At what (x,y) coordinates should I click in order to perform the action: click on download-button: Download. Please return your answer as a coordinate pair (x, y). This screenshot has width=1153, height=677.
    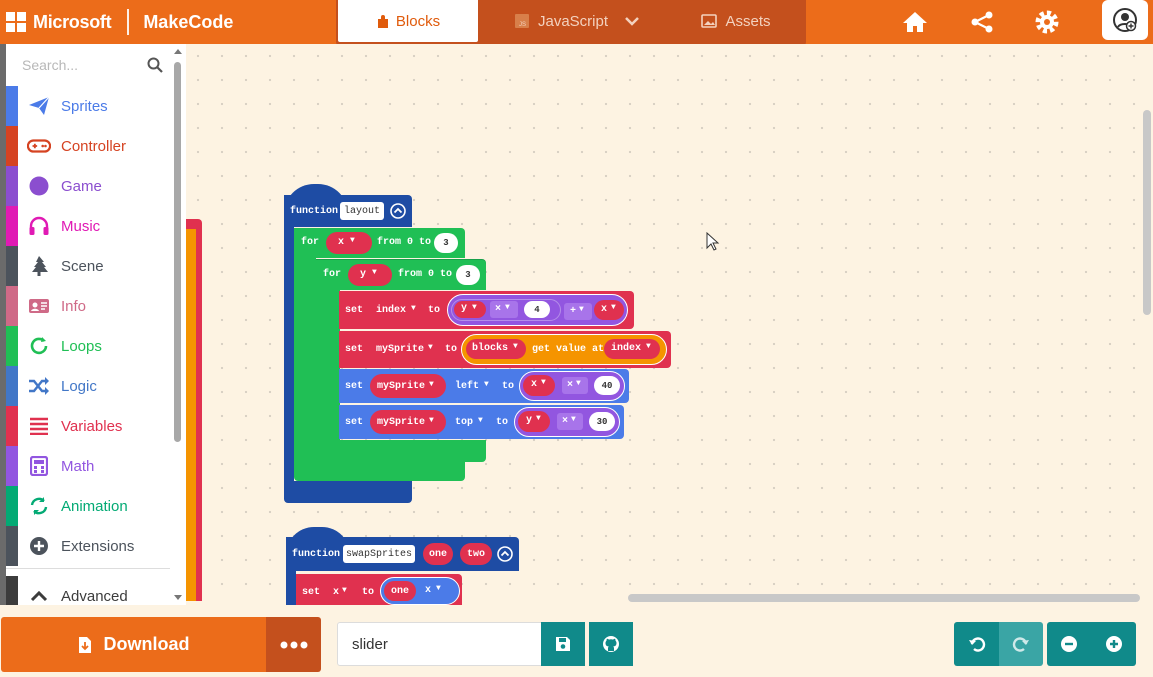
    Looking at the image, I should click on (133, 644).